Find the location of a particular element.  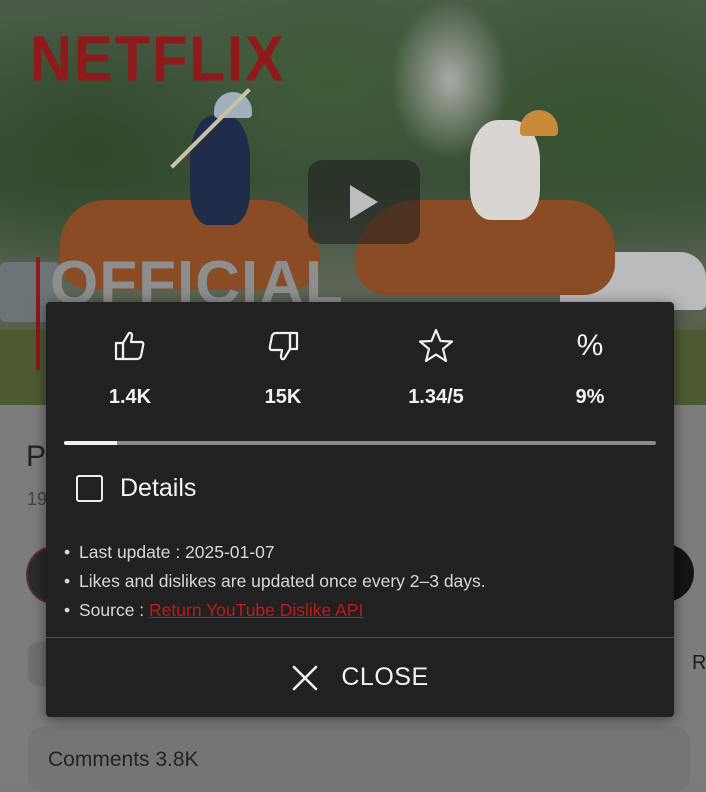

stats-row: 1.4K 15K 1.34/5 % 9% is located at coordinates (360, 369).